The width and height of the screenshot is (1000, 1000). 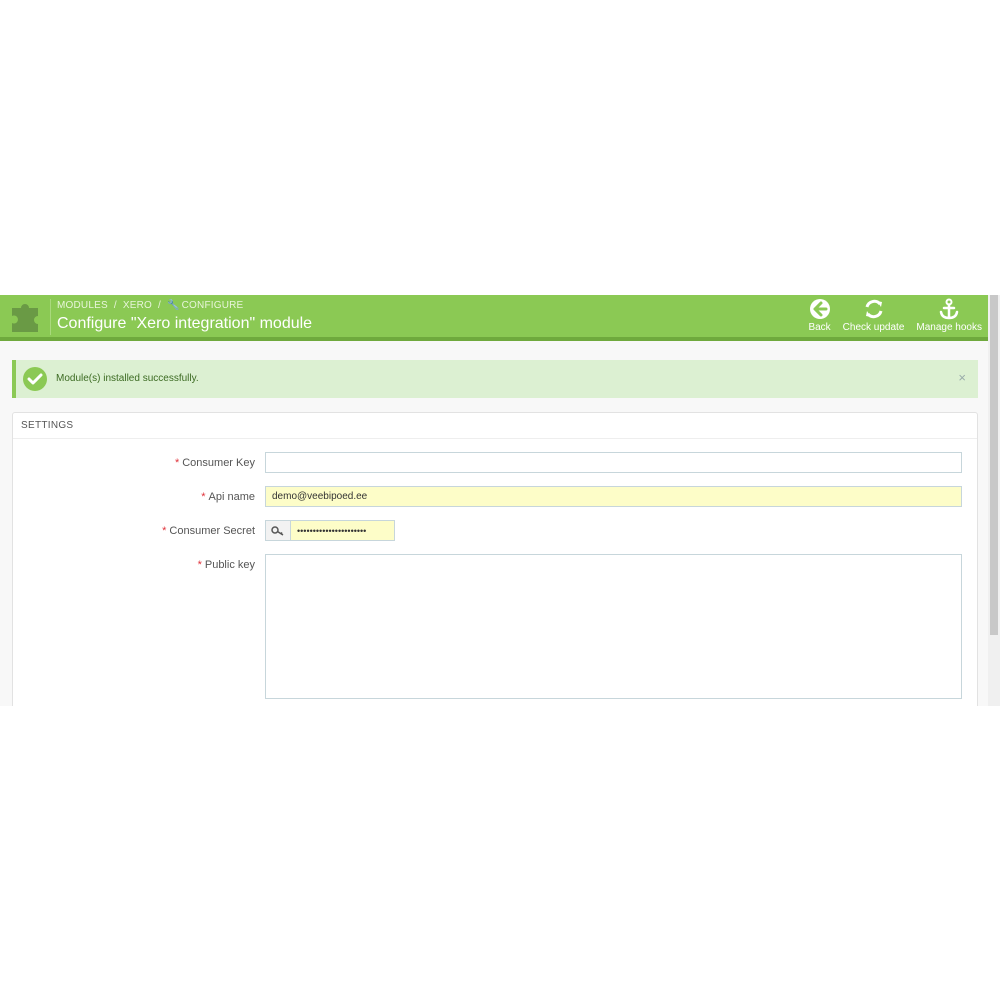 What do you see at coordinates (50, 317) in the screenshot?
I see `header-divider` at bounding box center [50, 317].